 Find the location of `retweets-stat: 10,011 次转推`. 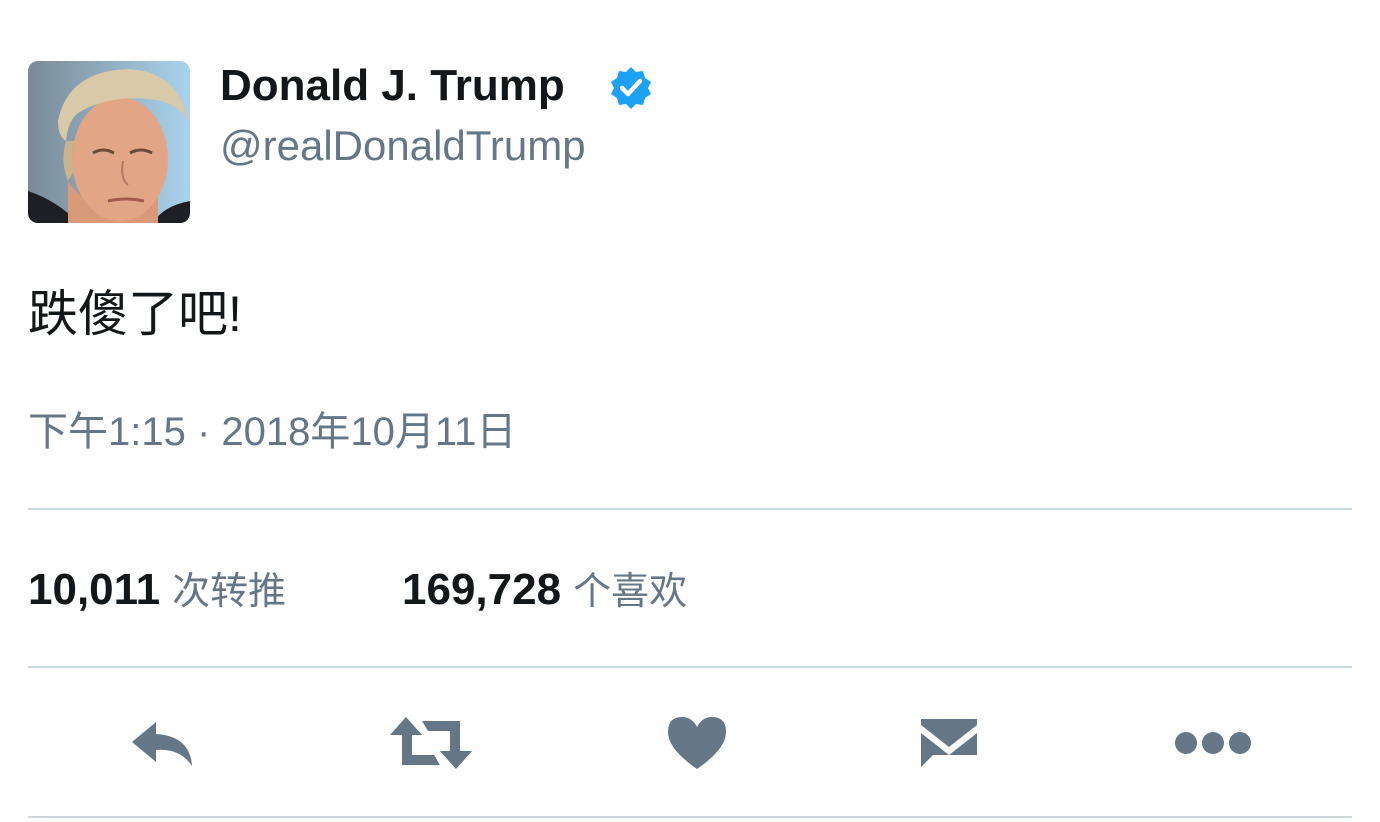

retweets-stat: 10,011 次转推 is located at coordinates (157, 595).